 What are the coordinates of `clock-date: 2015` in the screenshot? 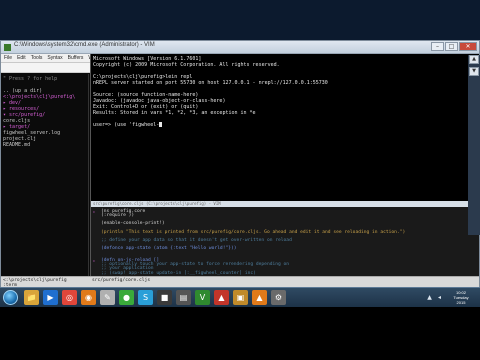 It's located at (461, 302).